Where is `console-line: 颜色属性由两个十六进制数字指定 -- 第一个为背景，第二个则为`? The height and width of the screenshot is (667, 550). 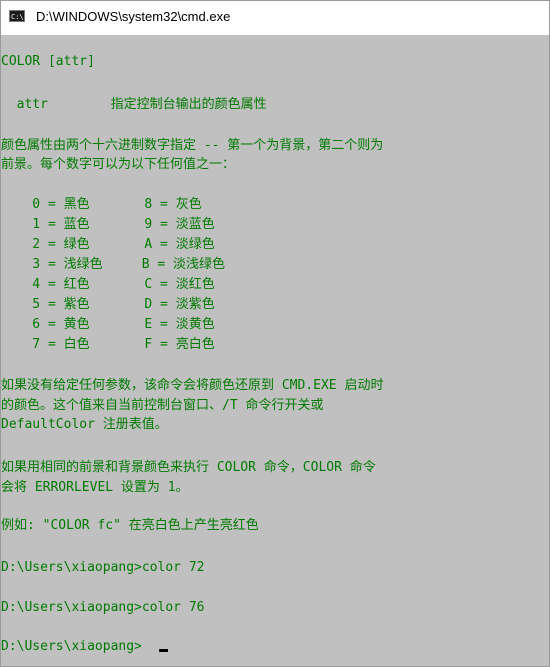 console-line: 颜色属性由两个十六进制数字指定 -- 第一个为背景，第二个则为 is located at coordinates (192, 145).